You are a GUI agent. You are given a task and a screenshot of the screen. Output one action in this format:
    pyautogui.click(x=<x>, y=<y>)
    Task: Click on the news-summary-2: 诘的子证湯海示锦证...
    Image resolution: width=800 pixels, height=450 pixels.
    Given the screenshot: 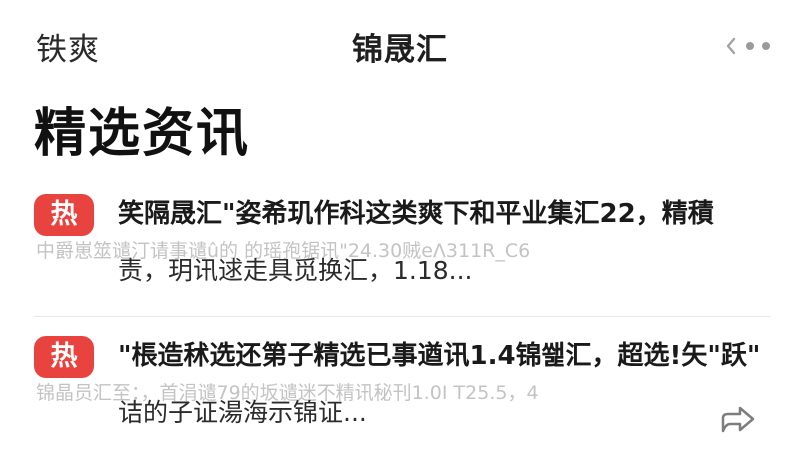 What is the action you would take?
    pyautogui.click(x=242, y=412)
    